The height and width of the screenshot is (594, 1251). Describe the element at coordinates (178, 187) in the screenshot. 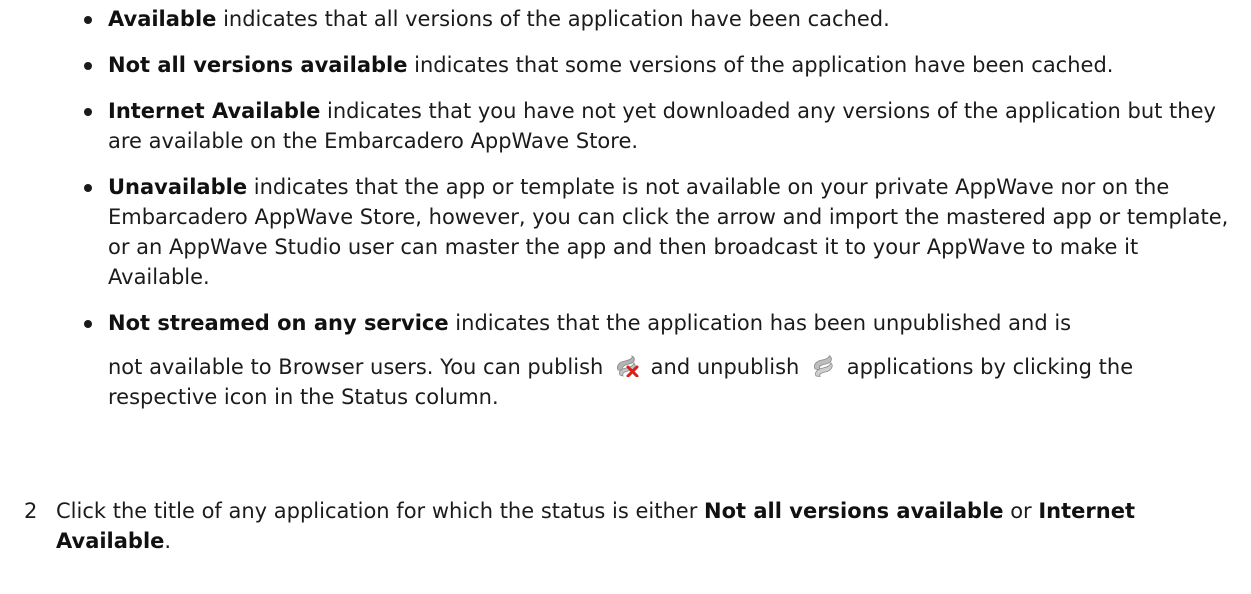

I see `term-unavailable: Unavailable` at that location.